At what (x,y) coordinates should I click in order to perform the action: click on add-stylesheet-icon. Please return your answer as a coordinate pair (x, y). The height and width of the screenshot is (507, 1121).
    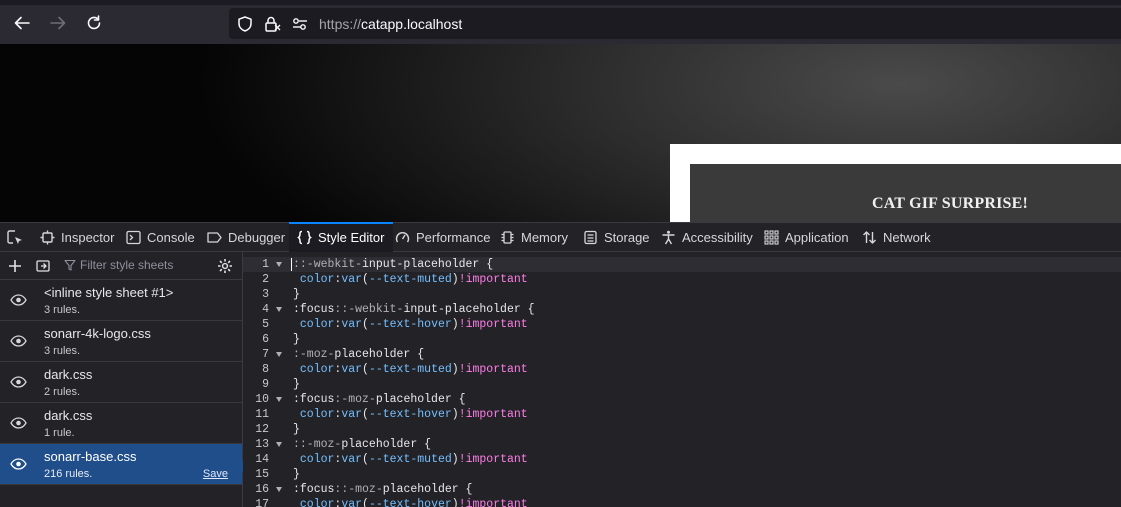
    Looking at the image, I should click on (15, 266).